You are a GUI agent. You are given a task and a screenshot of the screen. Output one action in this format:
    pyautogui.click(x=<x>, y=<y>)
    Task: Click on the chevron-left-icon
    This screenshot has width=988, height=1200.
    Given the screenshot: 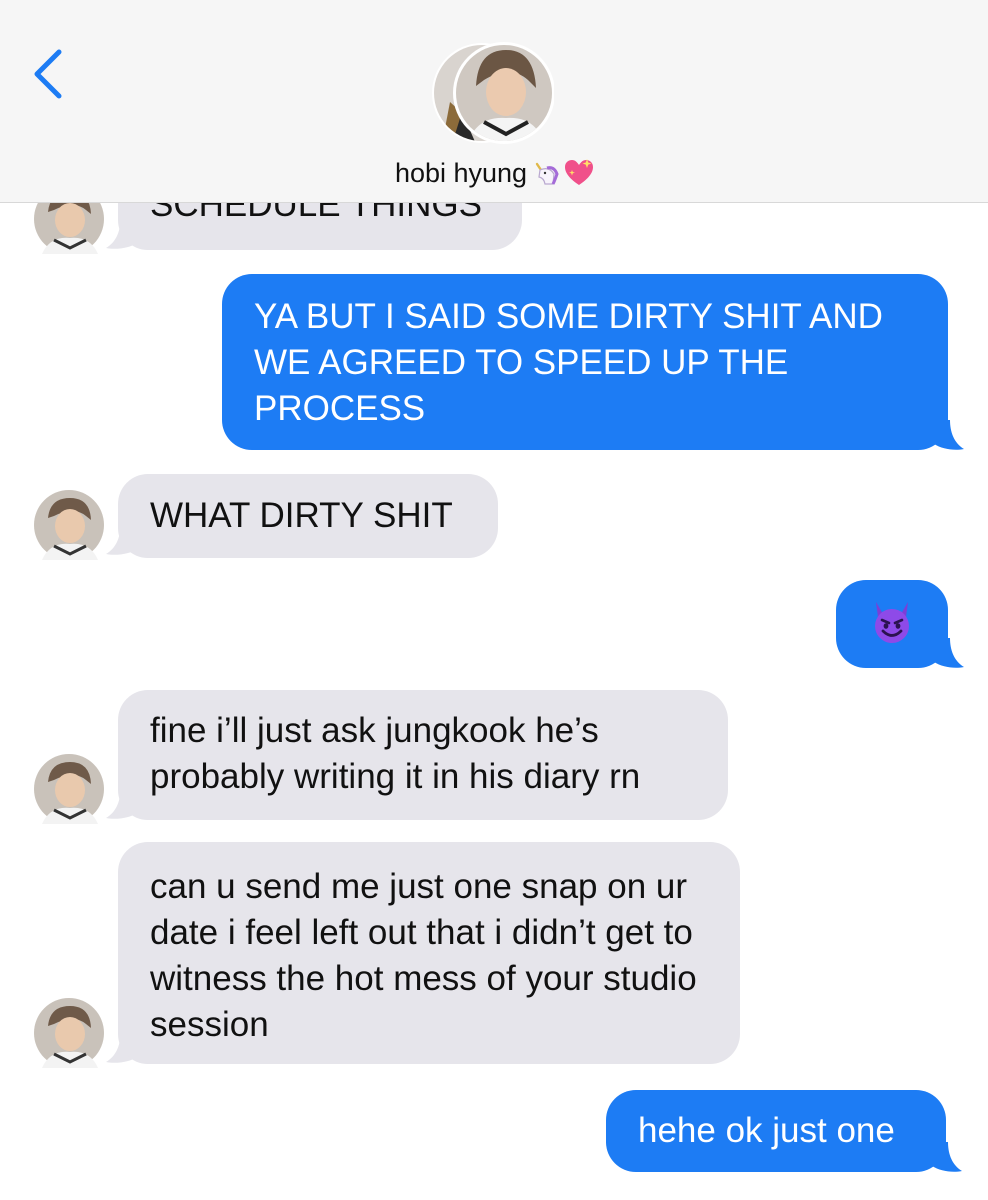 What is the action you would take?
    pyautogui.click(x=48, y=74)
    